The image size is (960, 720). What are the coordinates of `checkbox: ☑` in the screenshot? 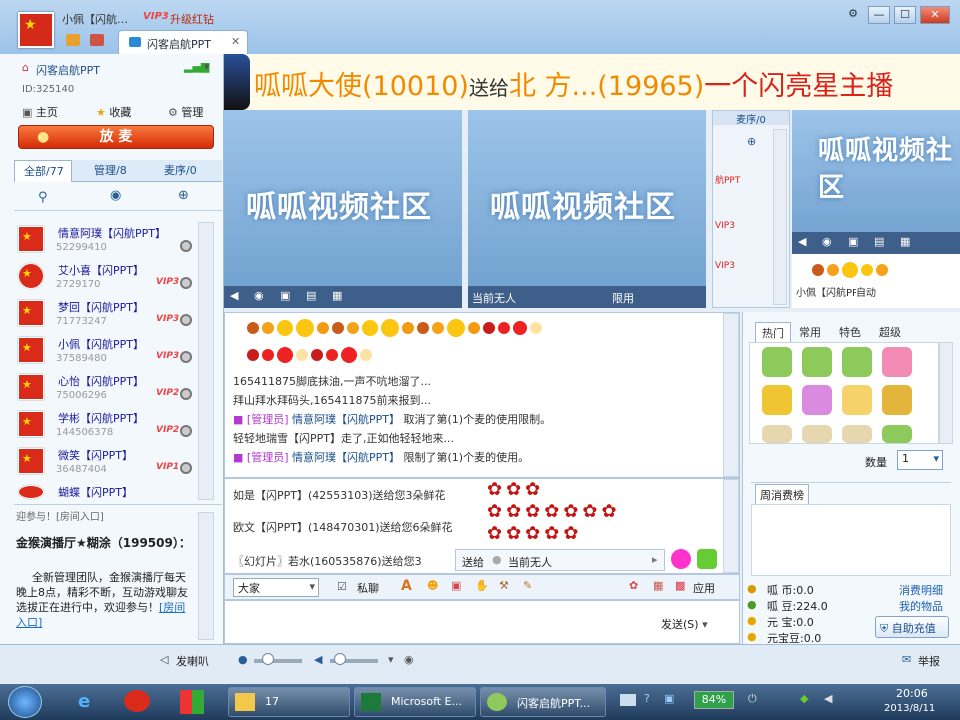 It's located at (342, 586).